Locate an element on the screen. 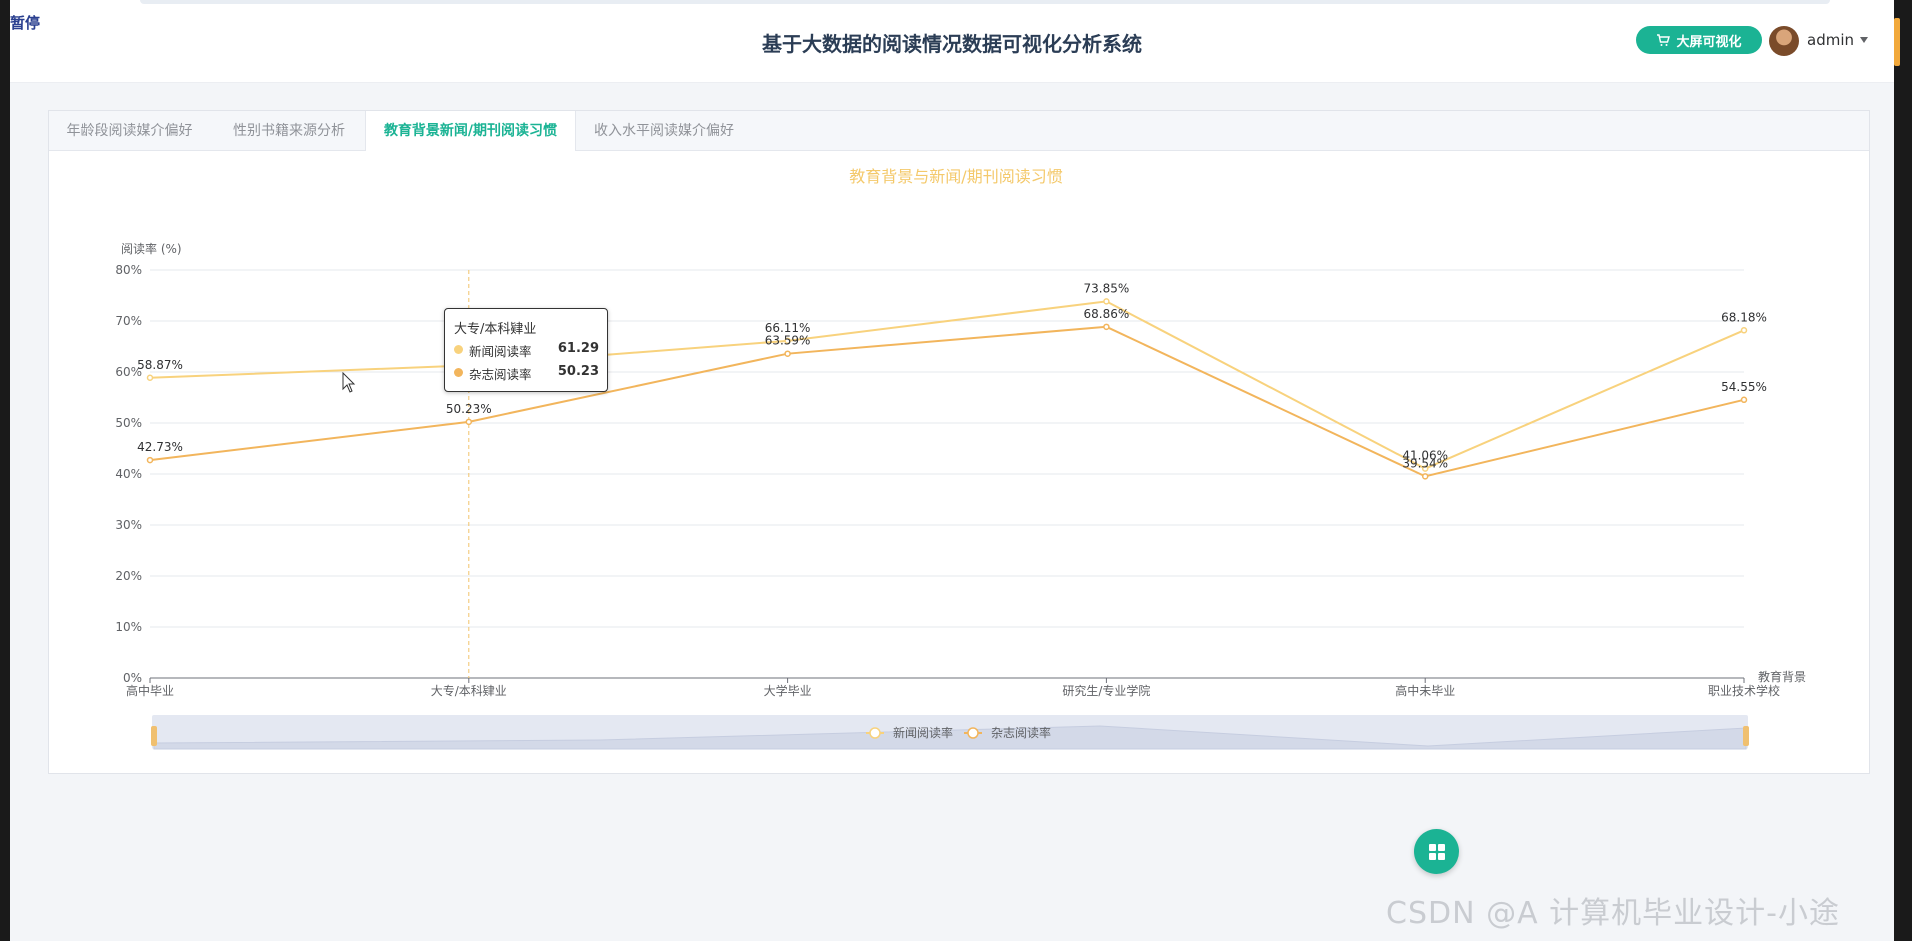 This screenshot has height=941, width=1912. data-label: 50.23% is located at coordinates (469, 409).